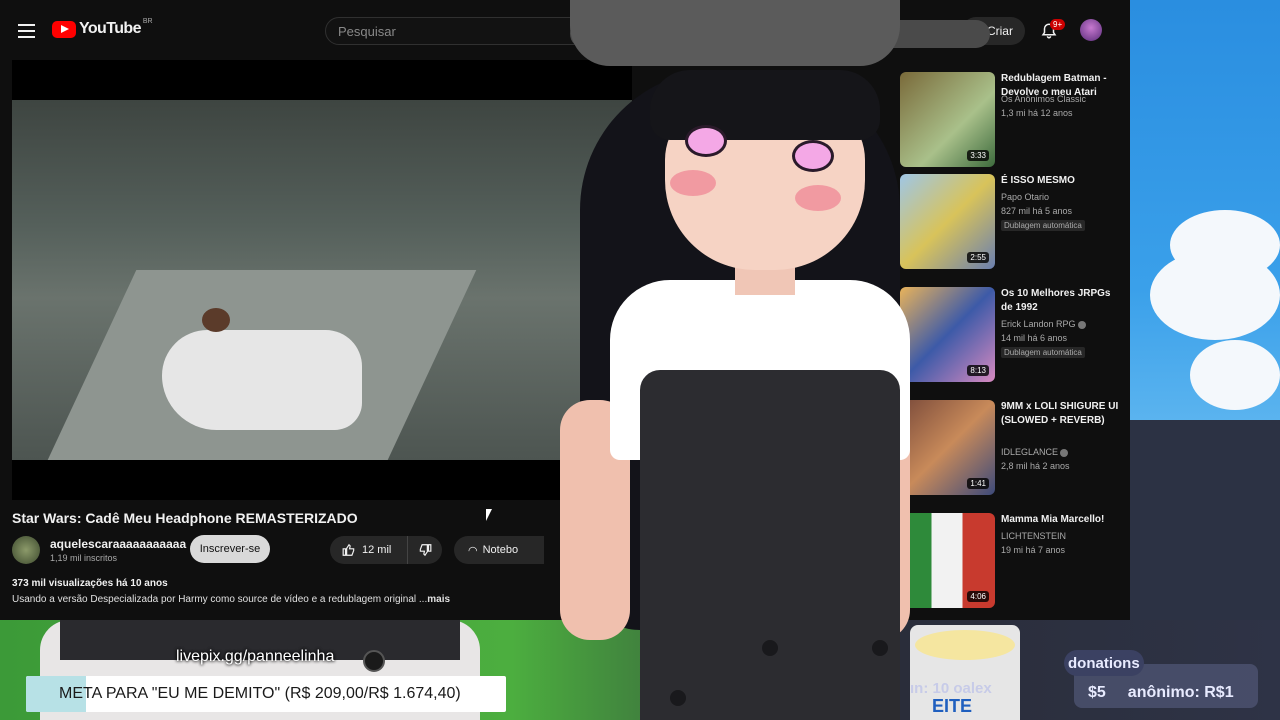 This screenshot has height=720, width=1280. I want to click on recommendation-title: É ISSO MESMO, so click(1038, 180).